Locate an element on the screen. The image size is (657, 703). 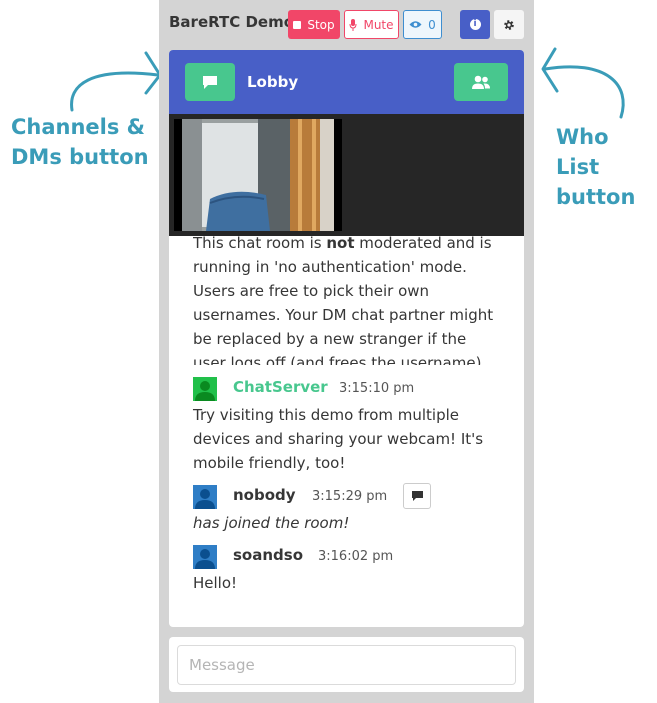
timestamp: 3:15:10 pm is located at coordinates (377, 388).